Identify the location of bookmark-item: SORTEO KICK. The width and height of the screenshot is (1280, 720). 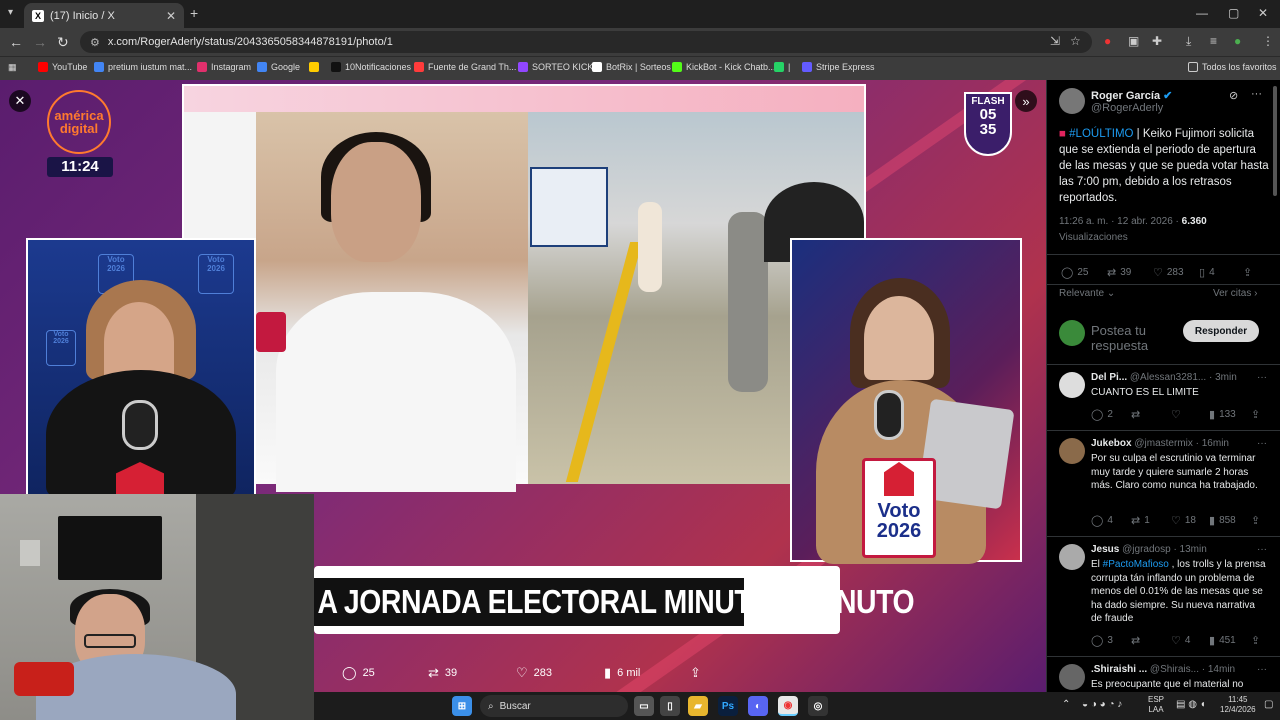
(555, 67).